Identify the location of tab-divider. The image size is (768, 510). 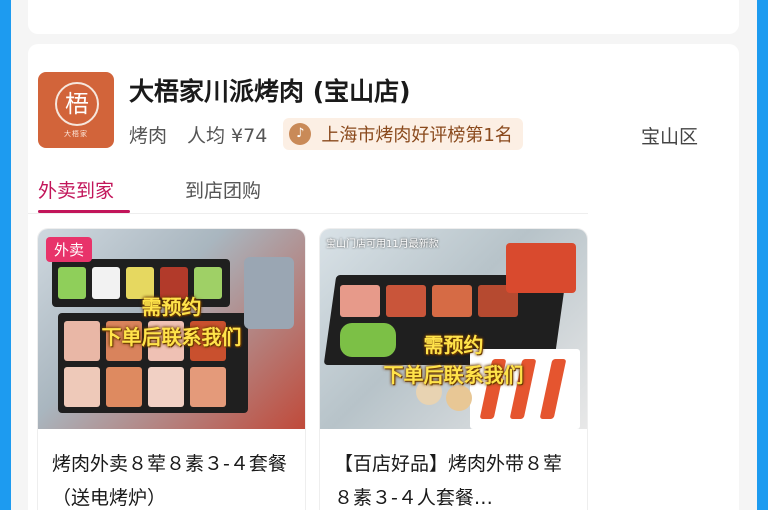
(308, 213).